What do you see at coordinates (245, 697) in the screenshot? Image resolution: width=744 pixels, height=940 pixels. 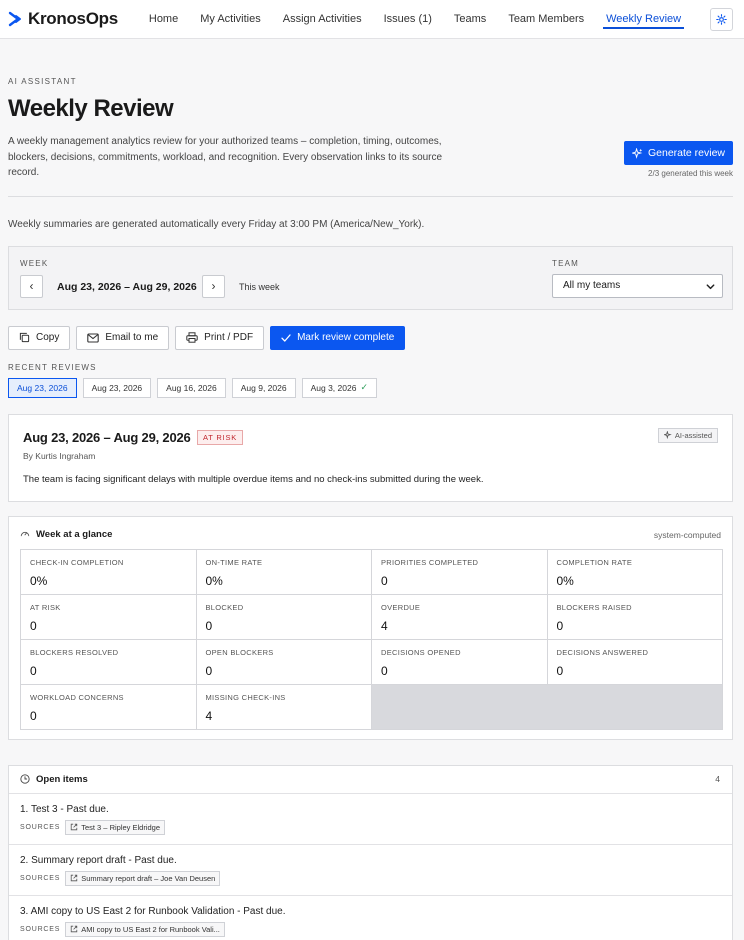 I see `metric-label: MISSING CHECK-INS` at bounding box center [245, 697].